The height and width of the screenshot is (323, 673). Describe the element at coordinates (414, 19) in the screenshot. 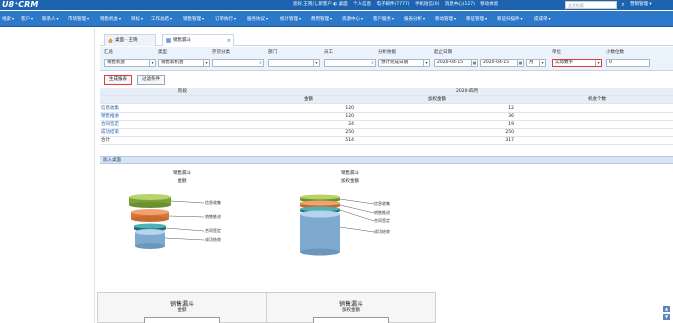

I see `nav-item-reports: 报表分析` at that location.